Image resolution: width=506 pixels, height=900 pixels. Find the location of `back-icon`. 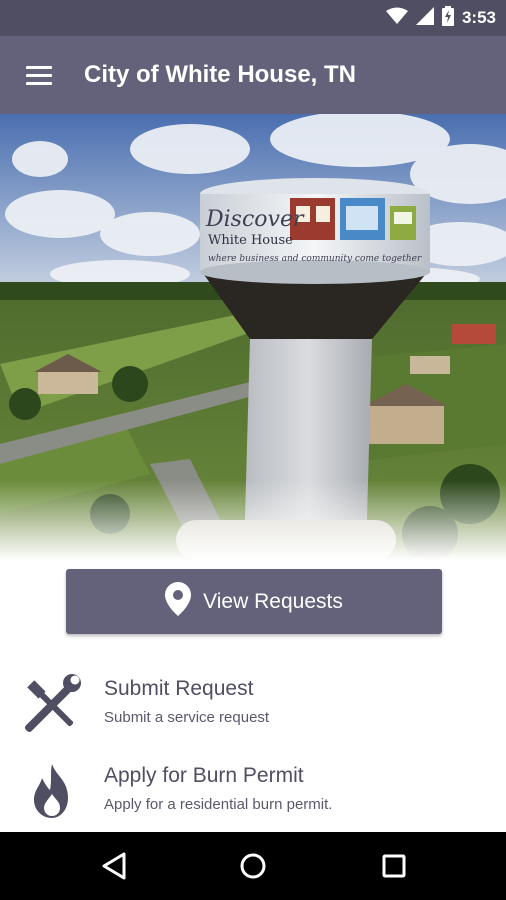

back-icon is located at coordinates (114, 866).